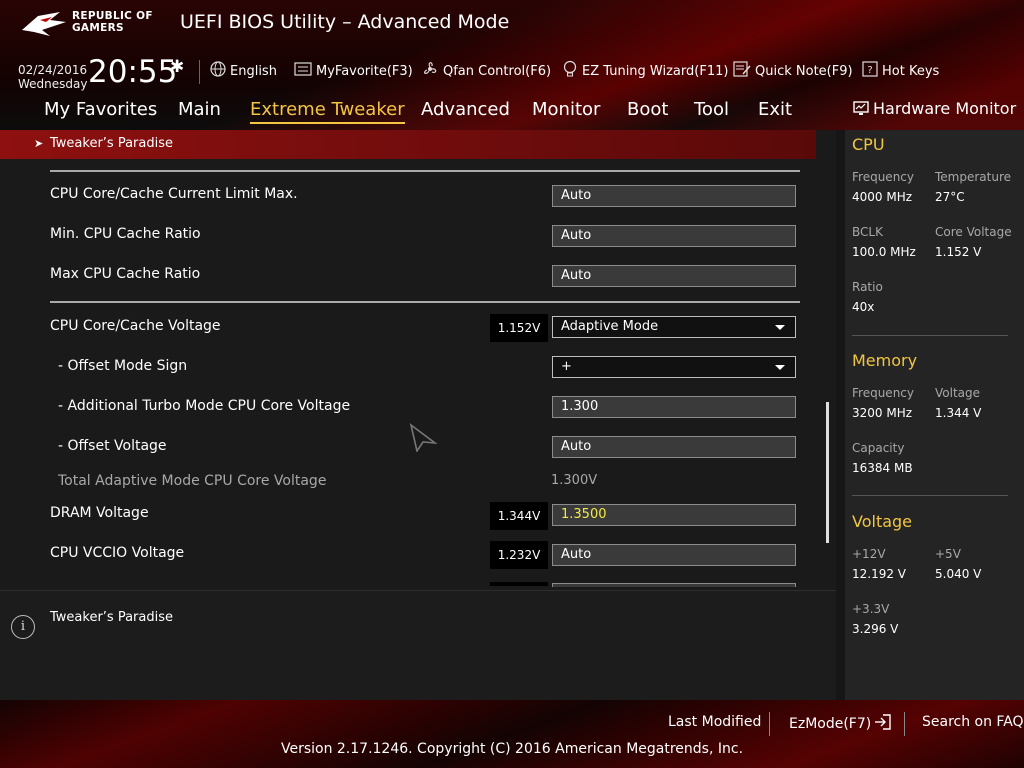 This screenshot has height=768, width=1024. What do you see at coordinates (868, 144) in the screenshot?
I see `cpu-section-title: CPU` at bounding box center [868, 144].